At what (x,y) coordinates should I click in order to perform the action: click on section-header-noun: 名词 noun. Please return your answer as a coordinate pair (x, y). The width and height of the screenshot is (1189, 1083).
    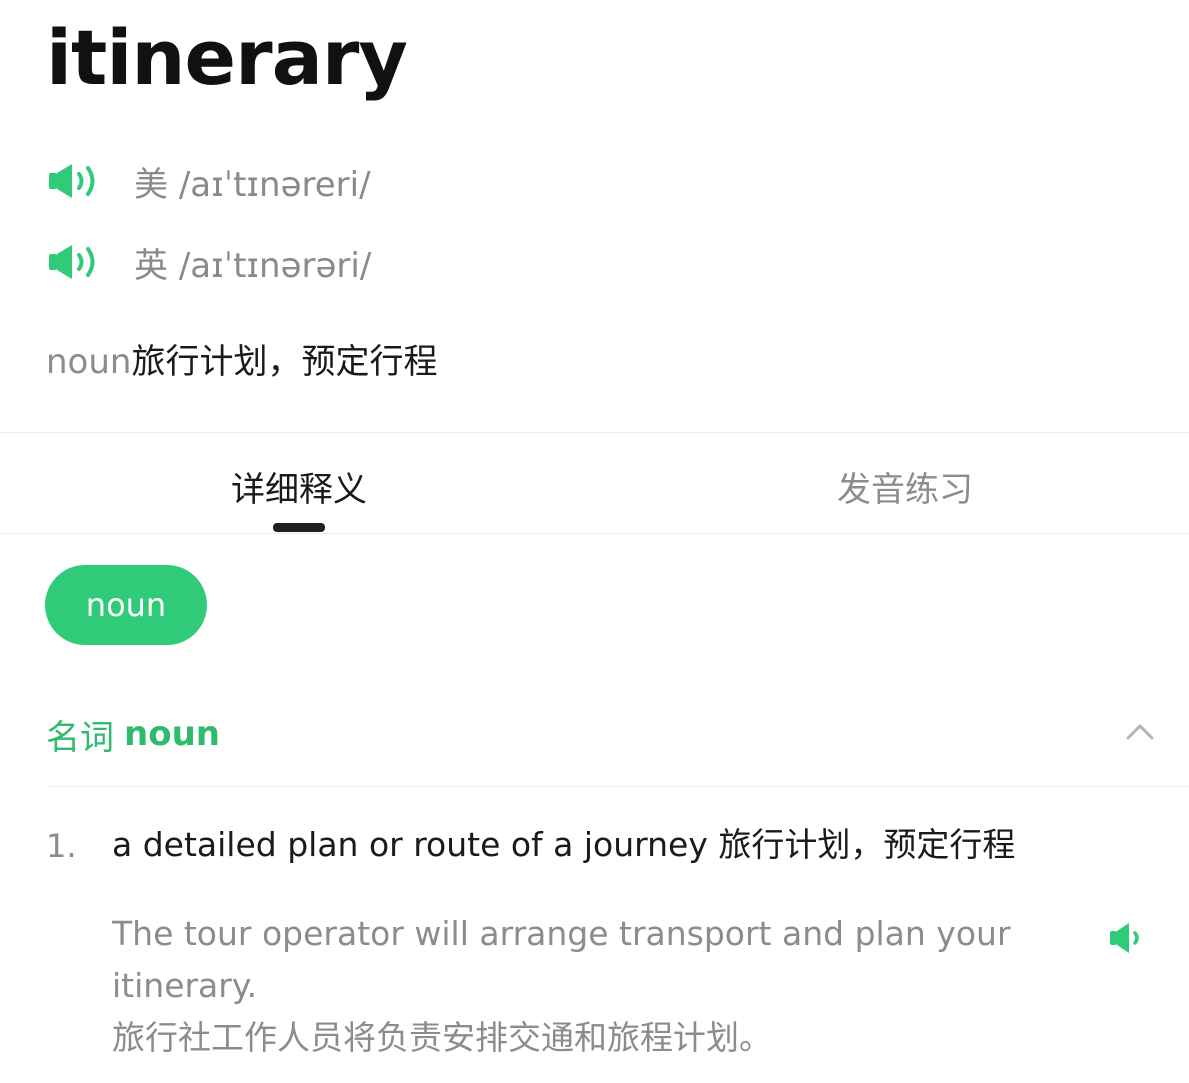
    Looking at the image, I should click on (133, 734).